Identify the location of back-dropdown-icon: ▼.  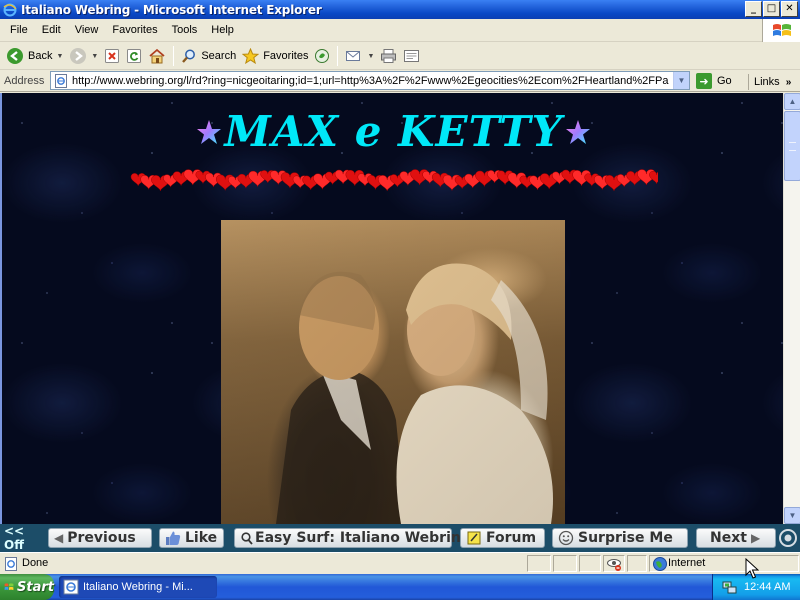
(59, 56).